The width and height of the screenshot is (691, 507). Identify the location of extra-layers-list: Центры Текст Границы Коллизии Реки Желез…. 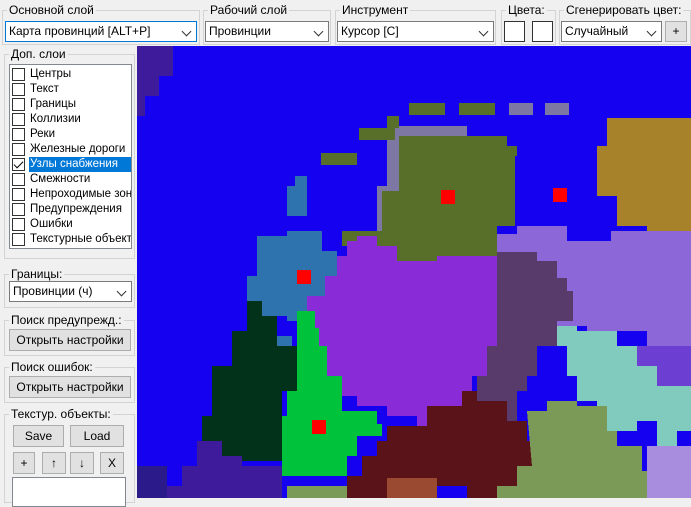
(70, 156).